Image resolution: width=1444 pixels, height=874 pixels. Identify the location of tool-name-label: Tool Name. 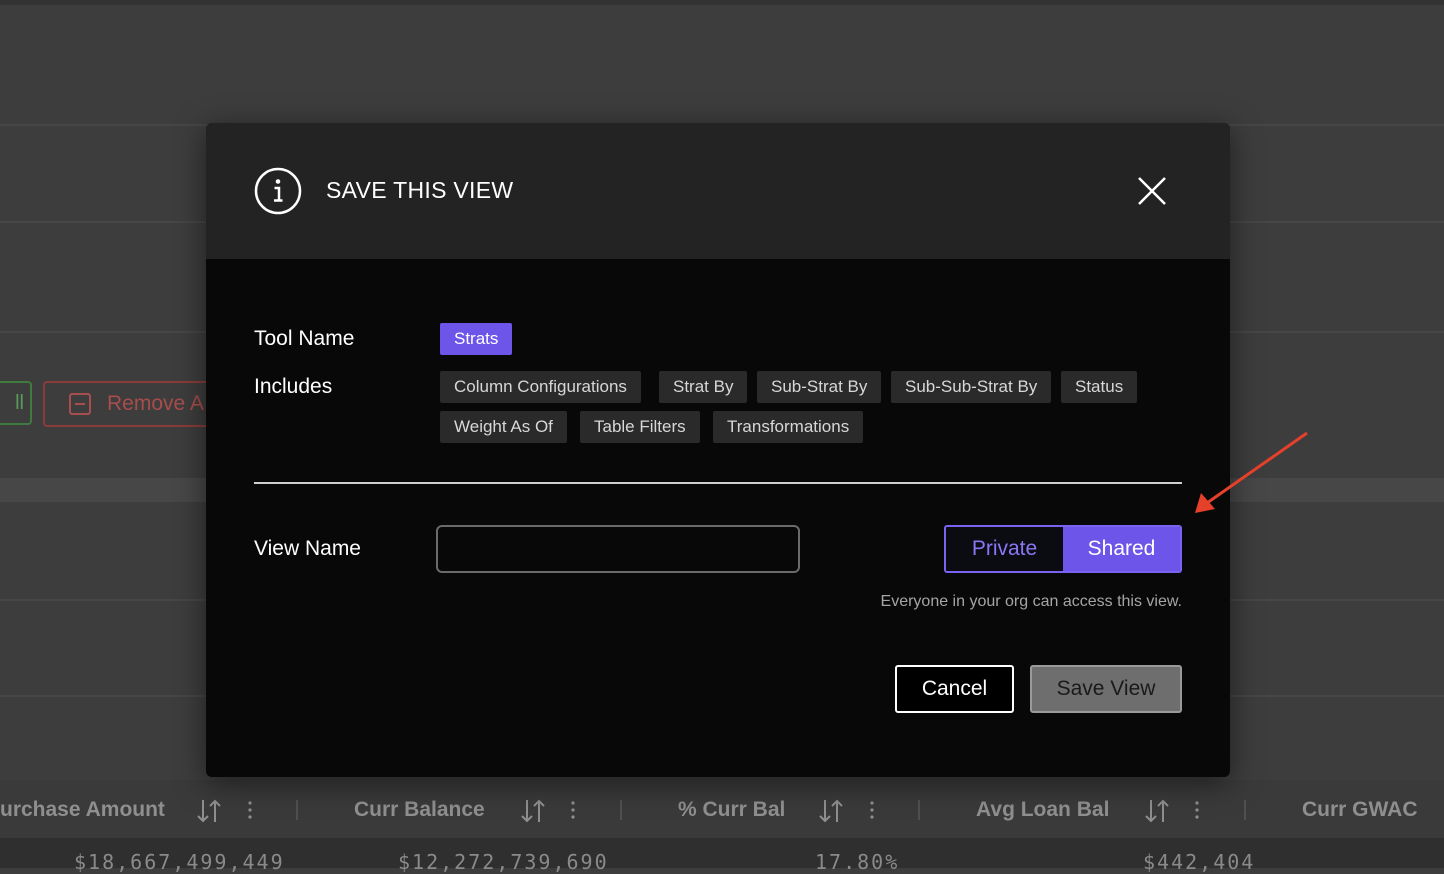
(304, 338).